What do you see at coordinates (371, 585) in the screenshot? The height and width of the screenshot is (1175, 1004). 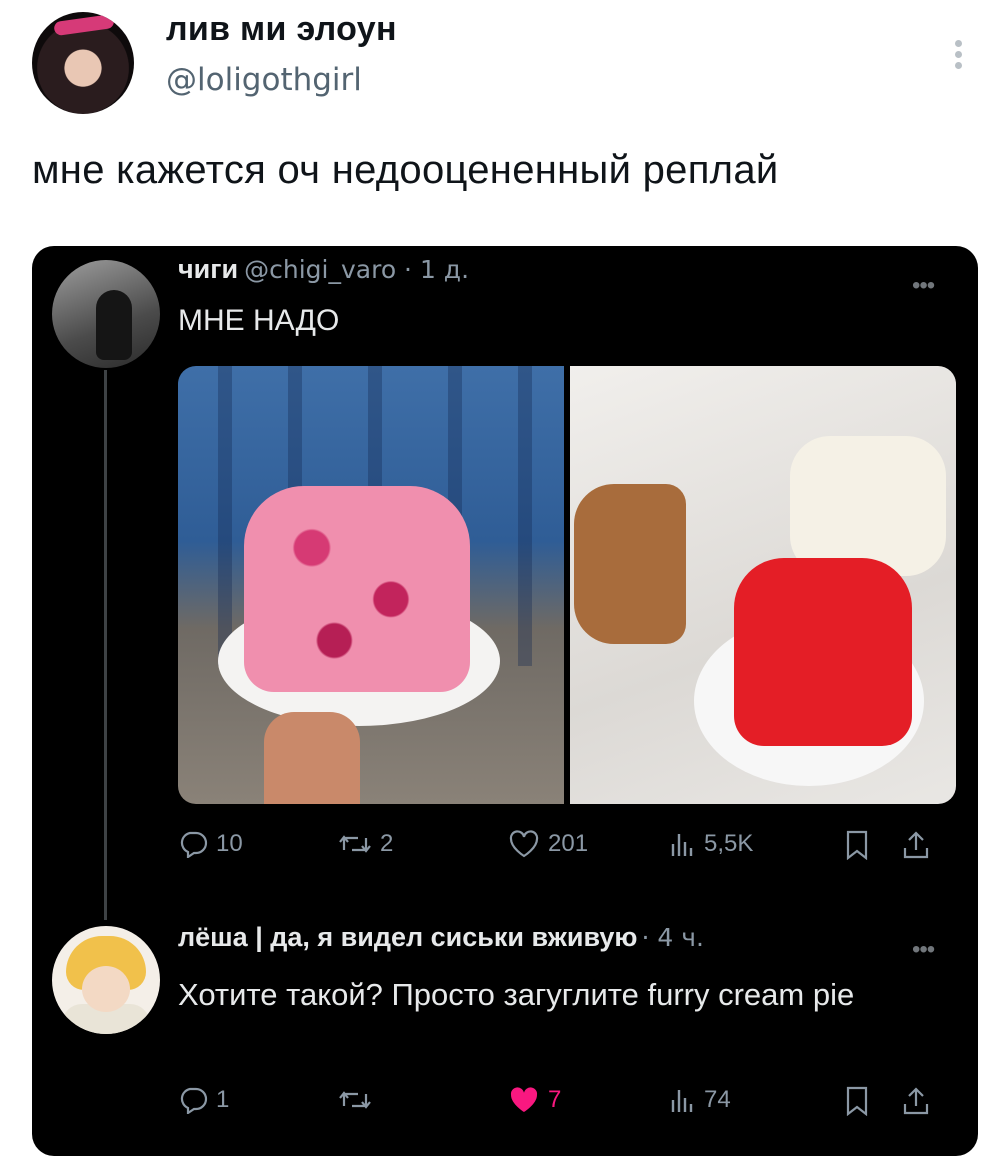 I see `media-image-pink-leopard-cake` at bounding box center [371, 585].